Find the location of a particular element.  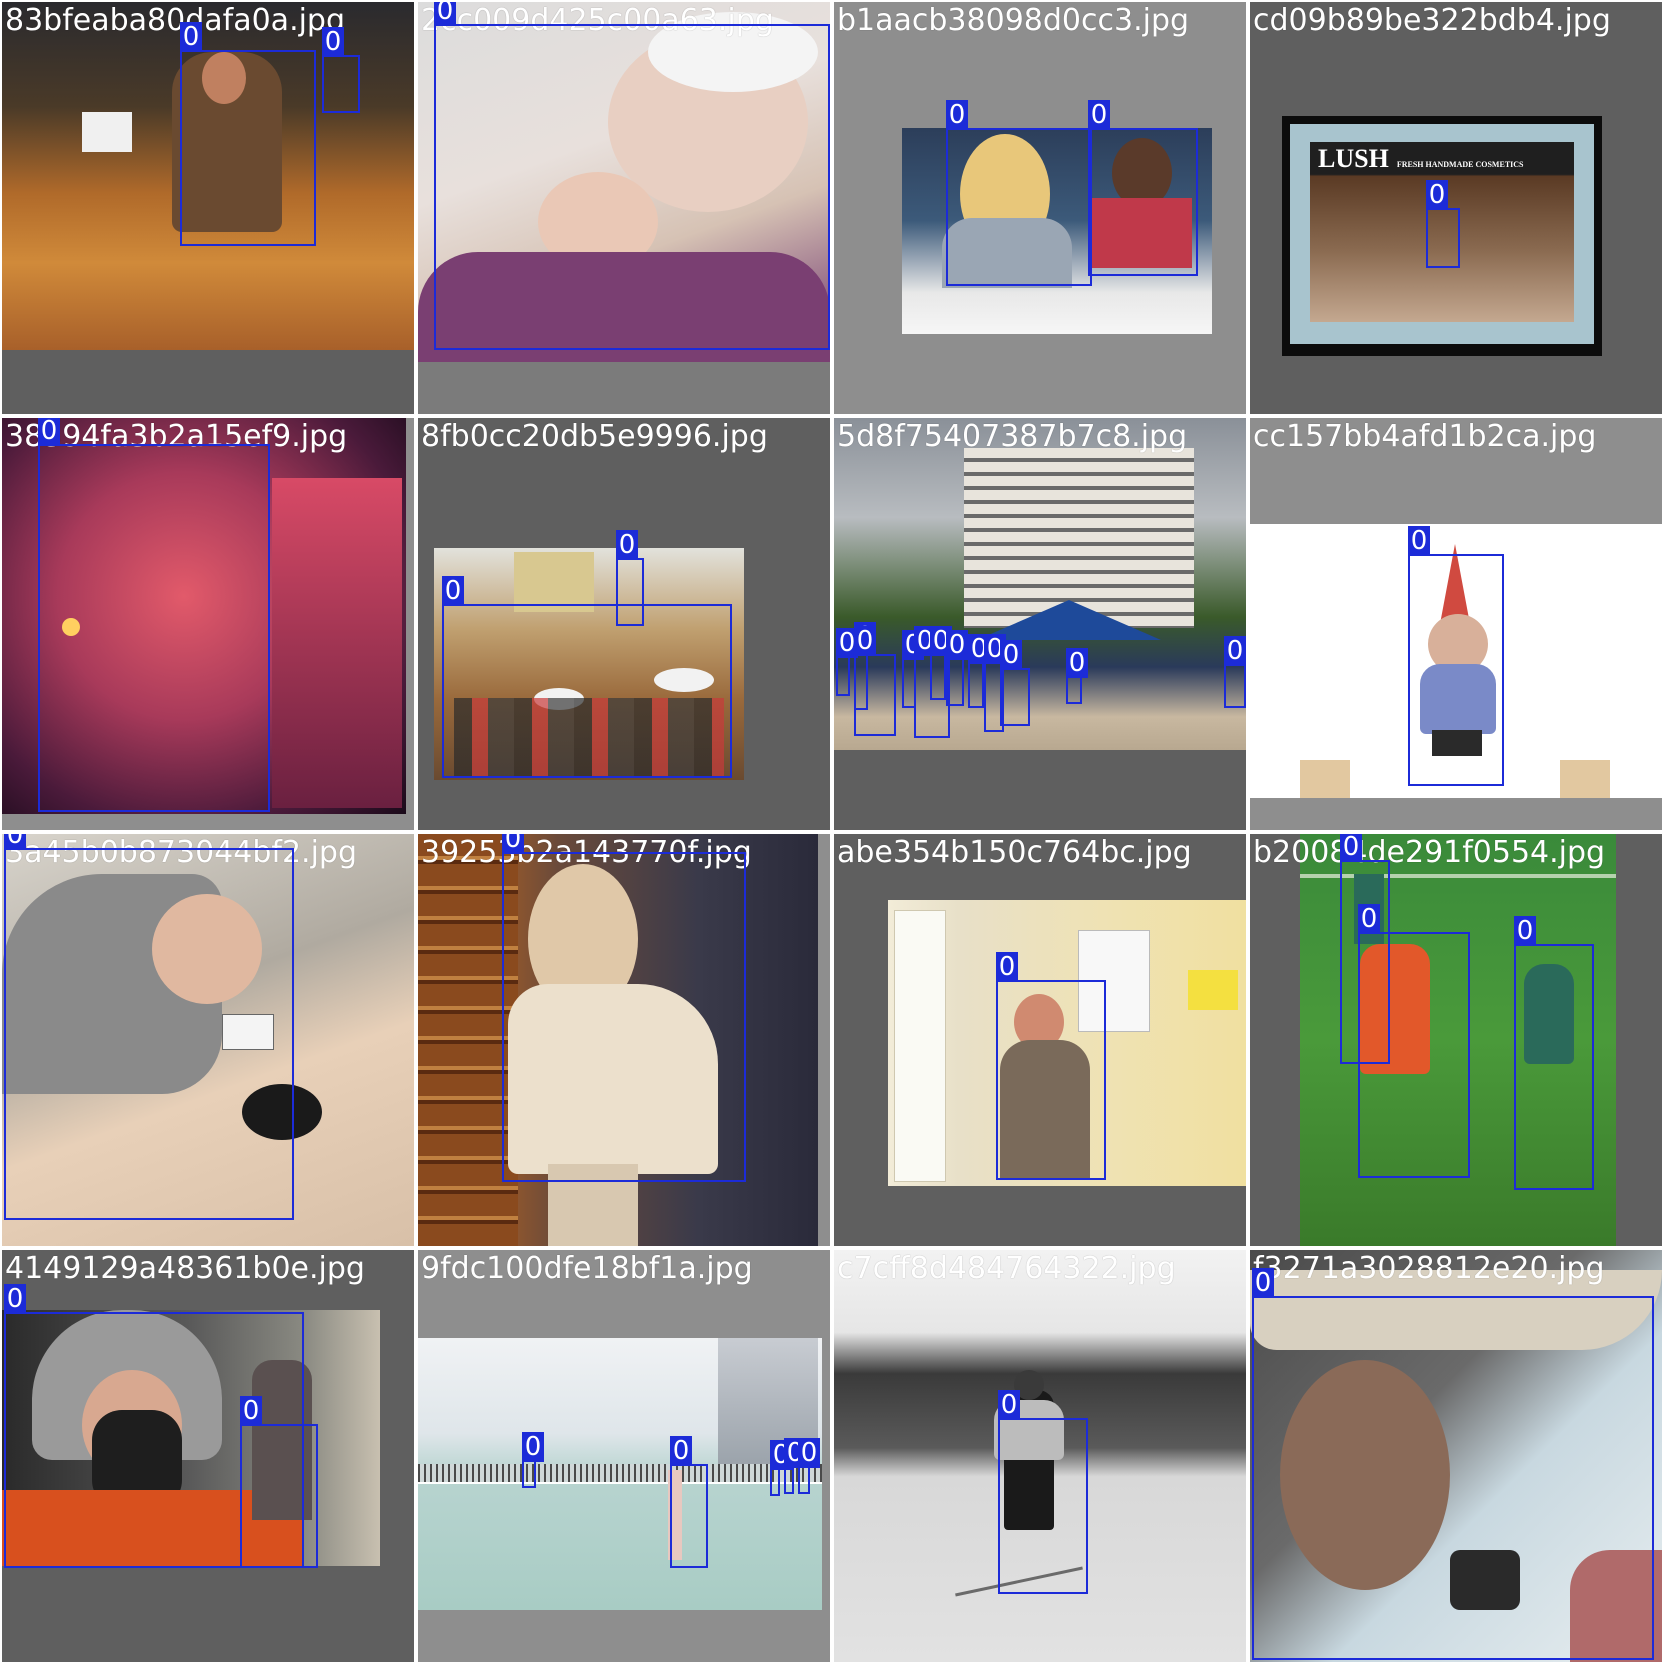

filename-label: cd09b89be322bdb4.jpg is located at coordinates (1432, 20).